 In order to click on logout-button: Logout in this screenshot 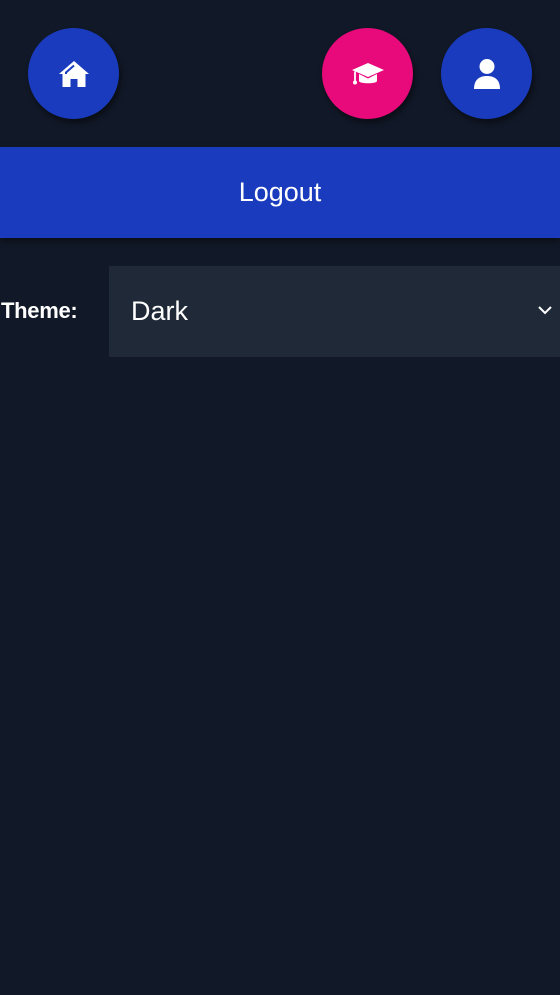, I will do `click(280, 192)`.